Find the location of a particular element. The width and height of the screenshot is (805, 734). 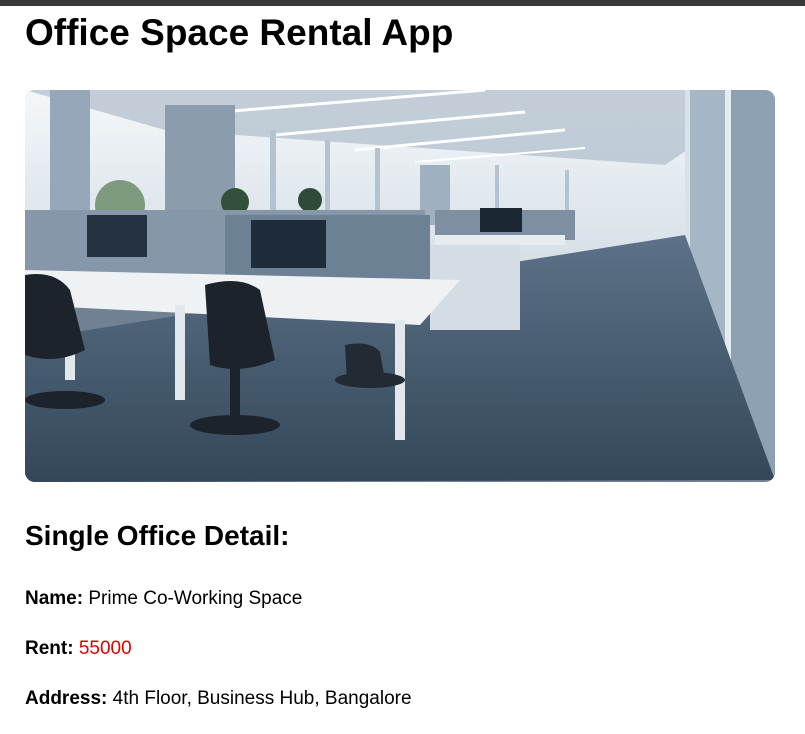

office-rent-row: Rent: 55000 is located at coordinates (78, 649).